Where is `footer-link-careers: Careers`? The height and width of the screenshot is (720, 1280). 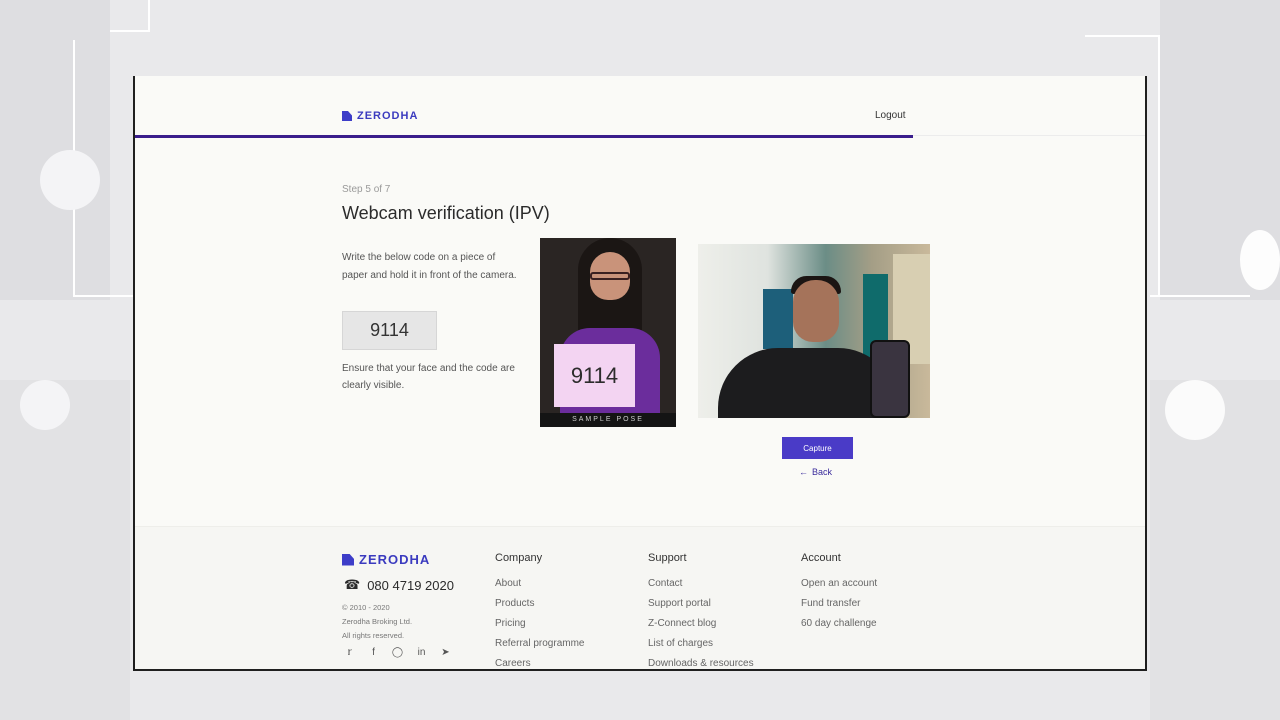 footer-link-careers: Careers is located at coordinates (539, 663).